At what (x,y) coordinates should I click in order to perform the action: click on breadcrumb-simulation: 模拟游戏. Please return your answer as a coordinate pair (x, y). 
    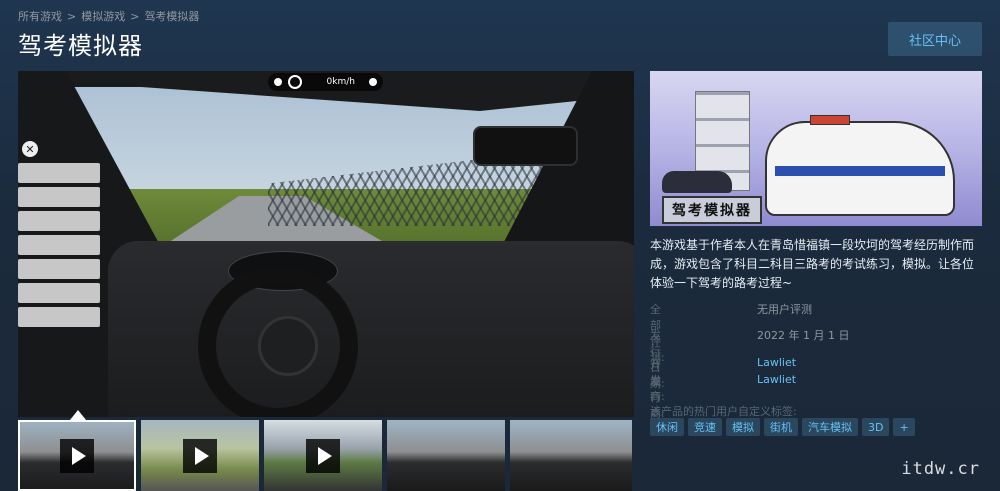
    Looking at the image, I should click on (103, 16).